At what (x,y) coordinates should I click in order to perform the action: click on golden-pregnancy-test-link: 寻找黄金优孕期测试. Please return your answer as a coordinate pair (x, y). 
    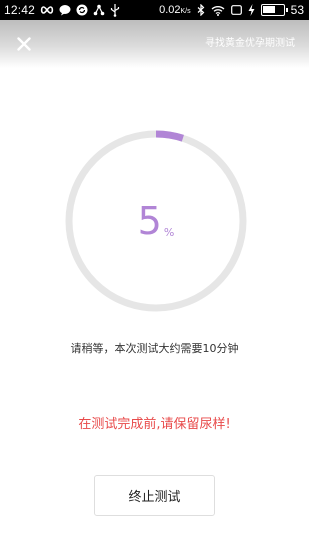
    Looking at the image, I should click on (250, 41).